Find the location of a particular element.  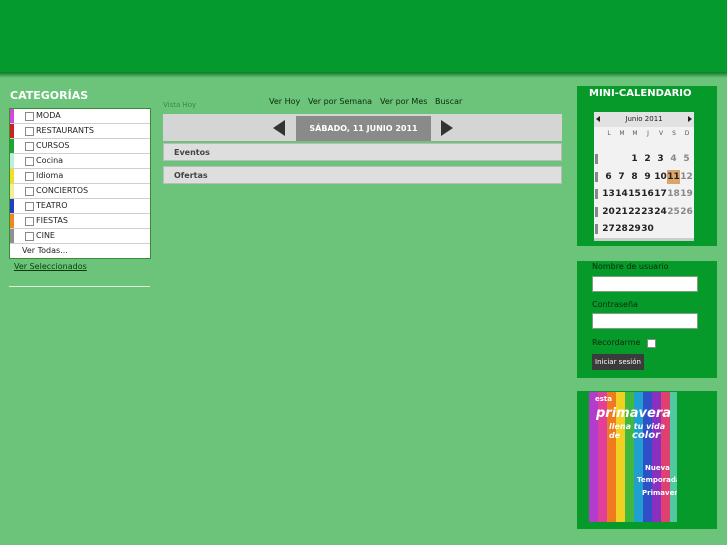

remember-checkbox is located at coordinates (651, 343).